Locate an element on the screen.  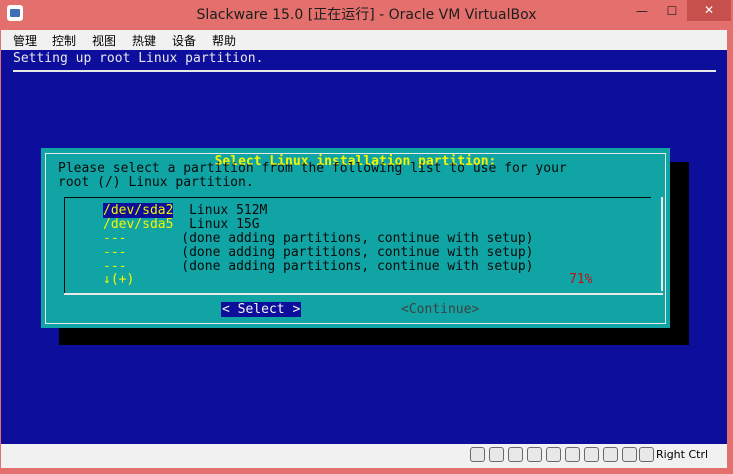
list-item-device: /dev/sda5 is located at coordinates (138, 224).